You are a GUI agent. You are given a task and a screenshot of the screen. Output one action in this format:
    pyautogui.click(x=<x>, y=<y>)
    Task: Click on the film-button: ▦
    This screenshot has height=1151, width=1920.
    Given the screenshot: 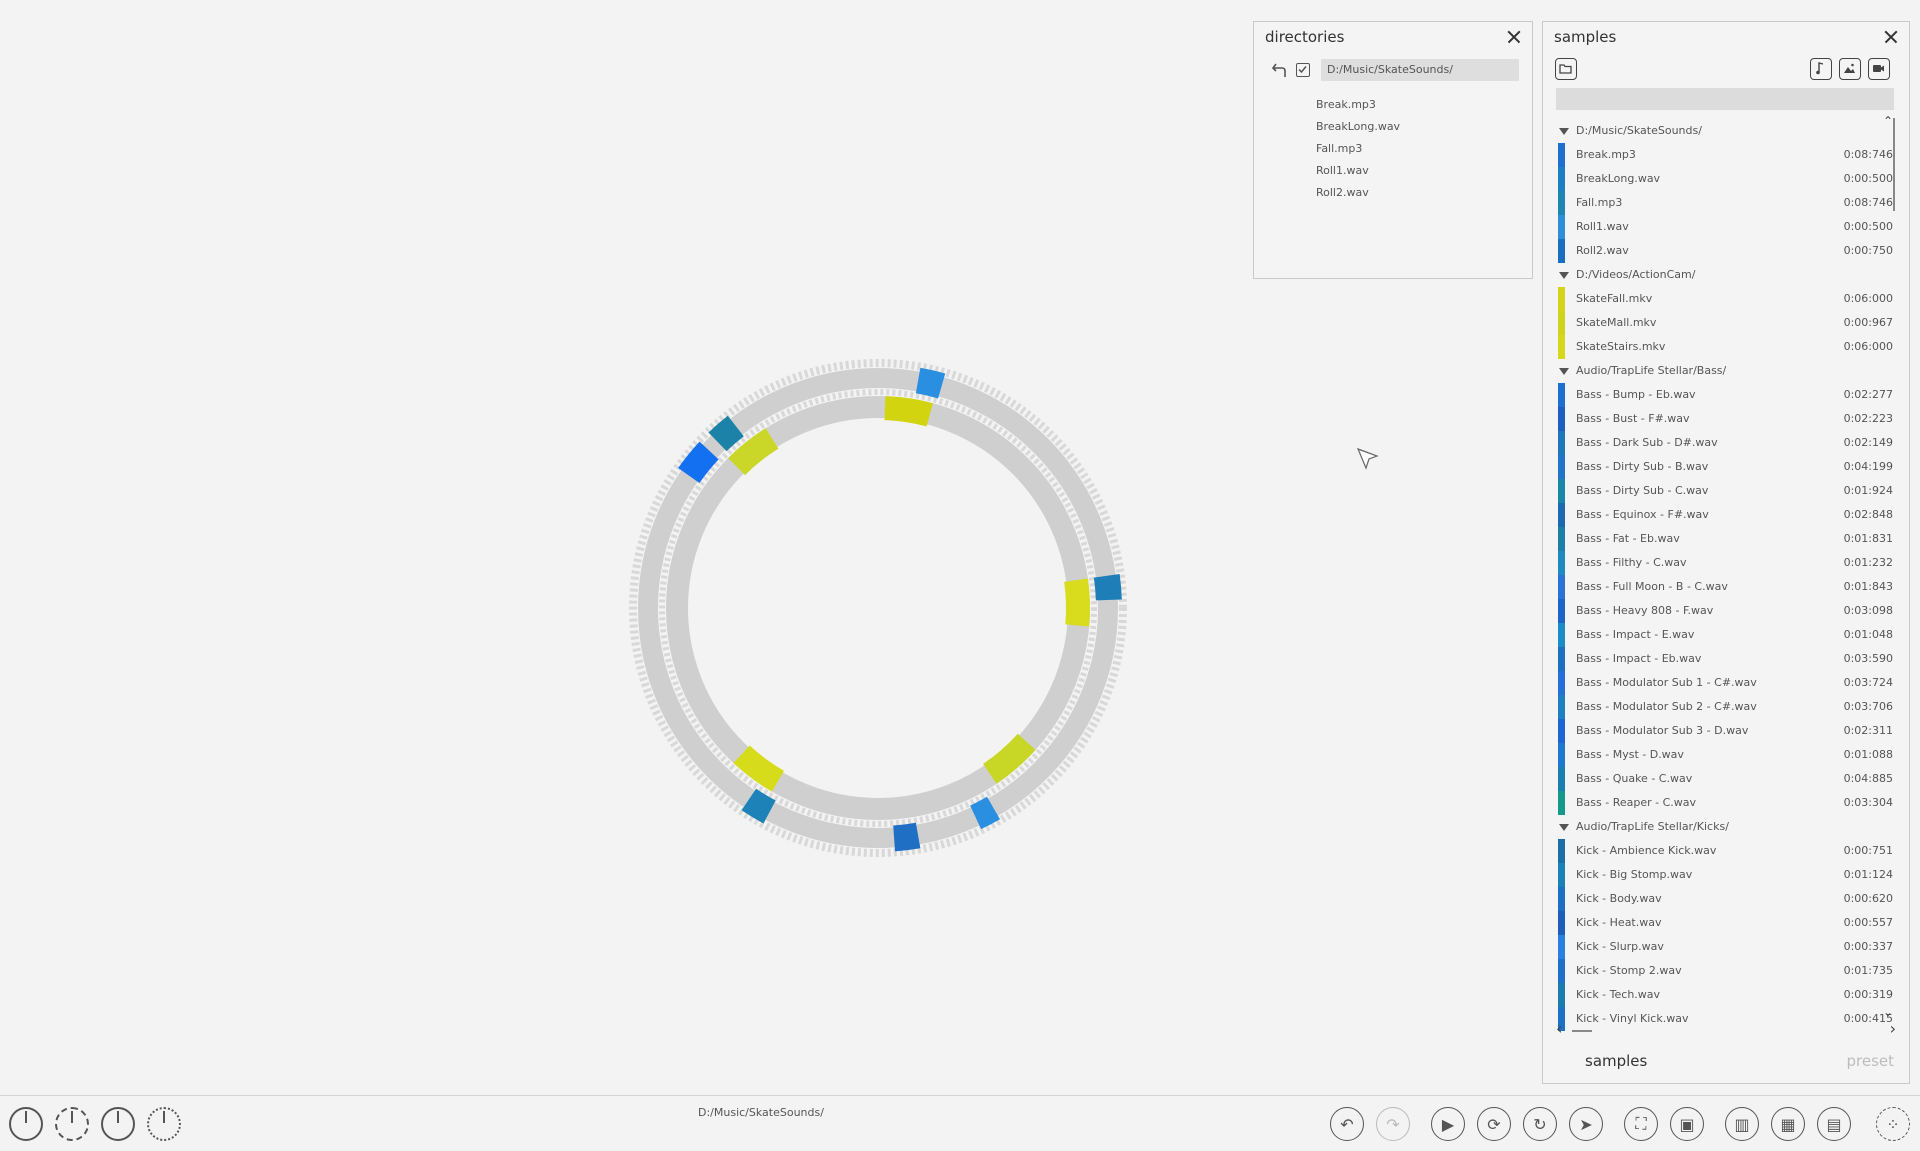 What is the action you would take?
    pyautogui.click(x=1788, y=1124)
    